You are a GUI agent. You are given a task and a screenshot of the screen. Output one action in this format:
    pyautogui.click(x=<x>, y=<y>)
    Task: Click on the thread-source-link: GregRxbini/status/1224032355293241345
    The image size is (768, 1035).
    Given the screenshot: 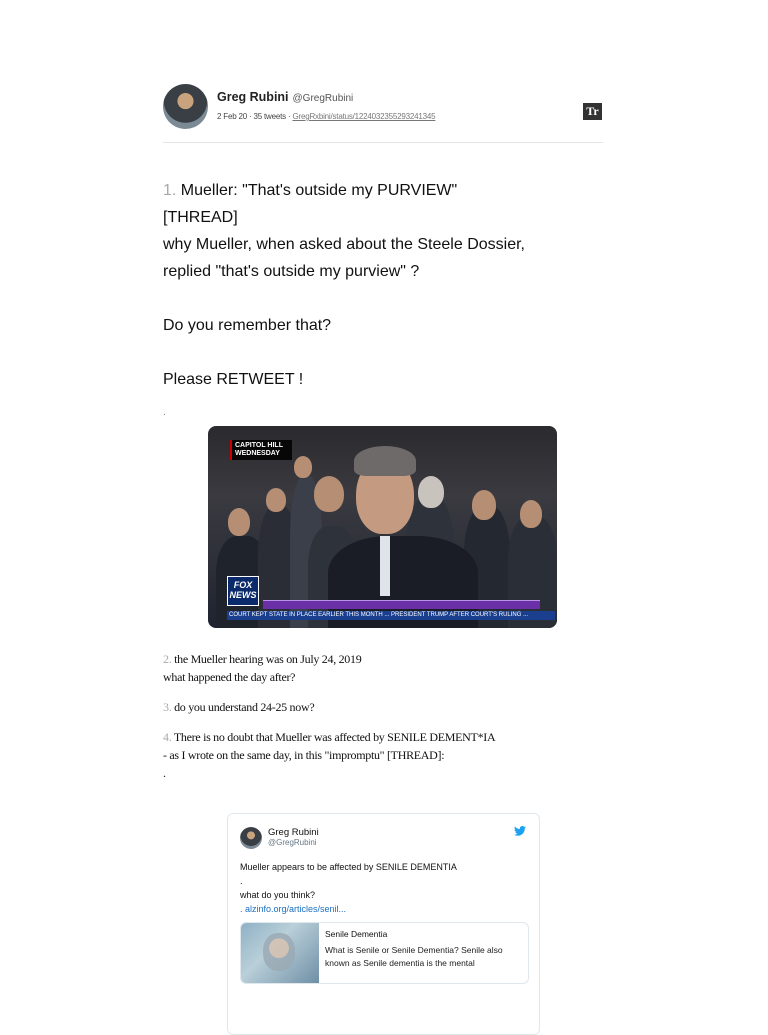 What is the action you would take?
    pyautogui.click(x=363, y=116)
    